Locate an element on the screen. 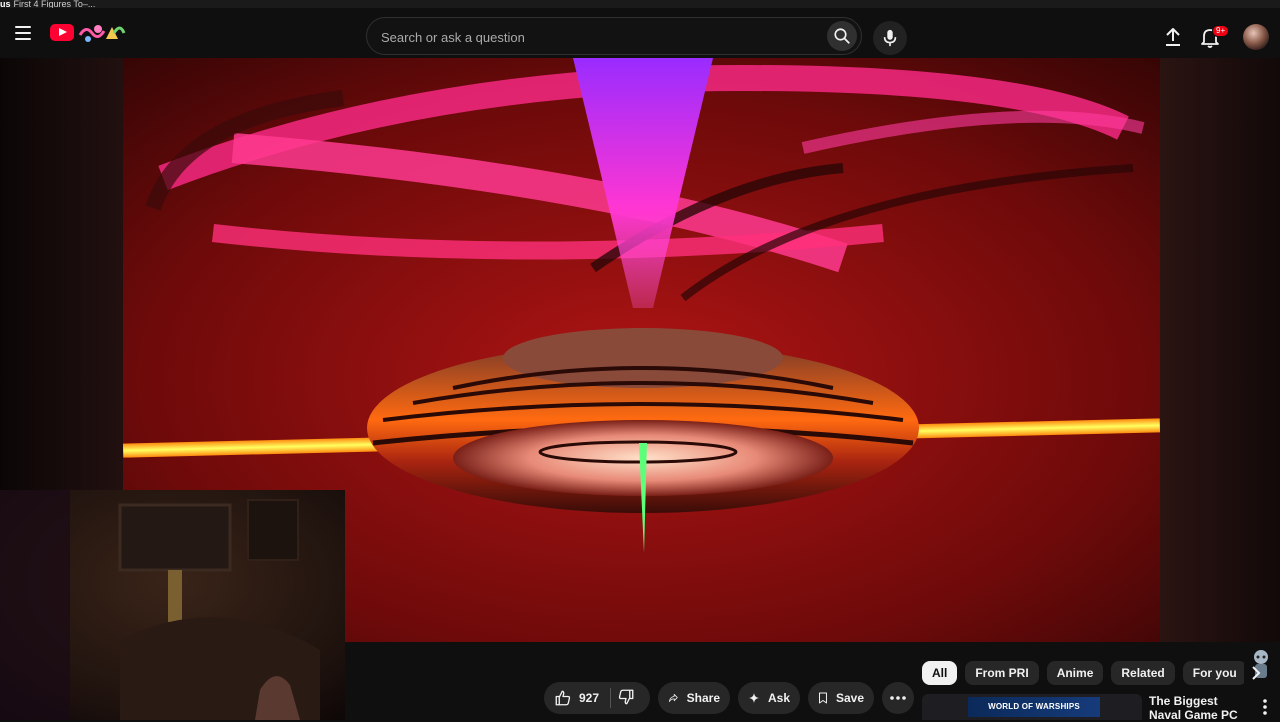 This screenshot has height=722, width=1280. like-divider is located at coordinates (610, 698).